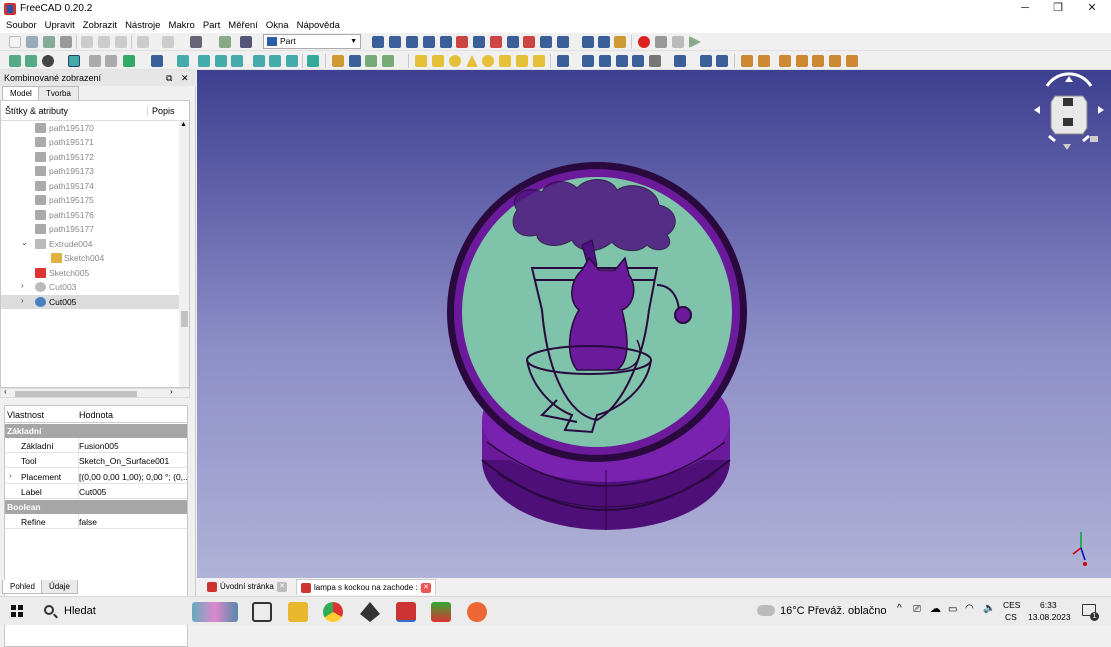 The height and width of the screenshot is (647, 1111). What do you see at coordinates (522, 61) in the screenshot?
I see `primitives-icon` at bounding box center [522, 61].